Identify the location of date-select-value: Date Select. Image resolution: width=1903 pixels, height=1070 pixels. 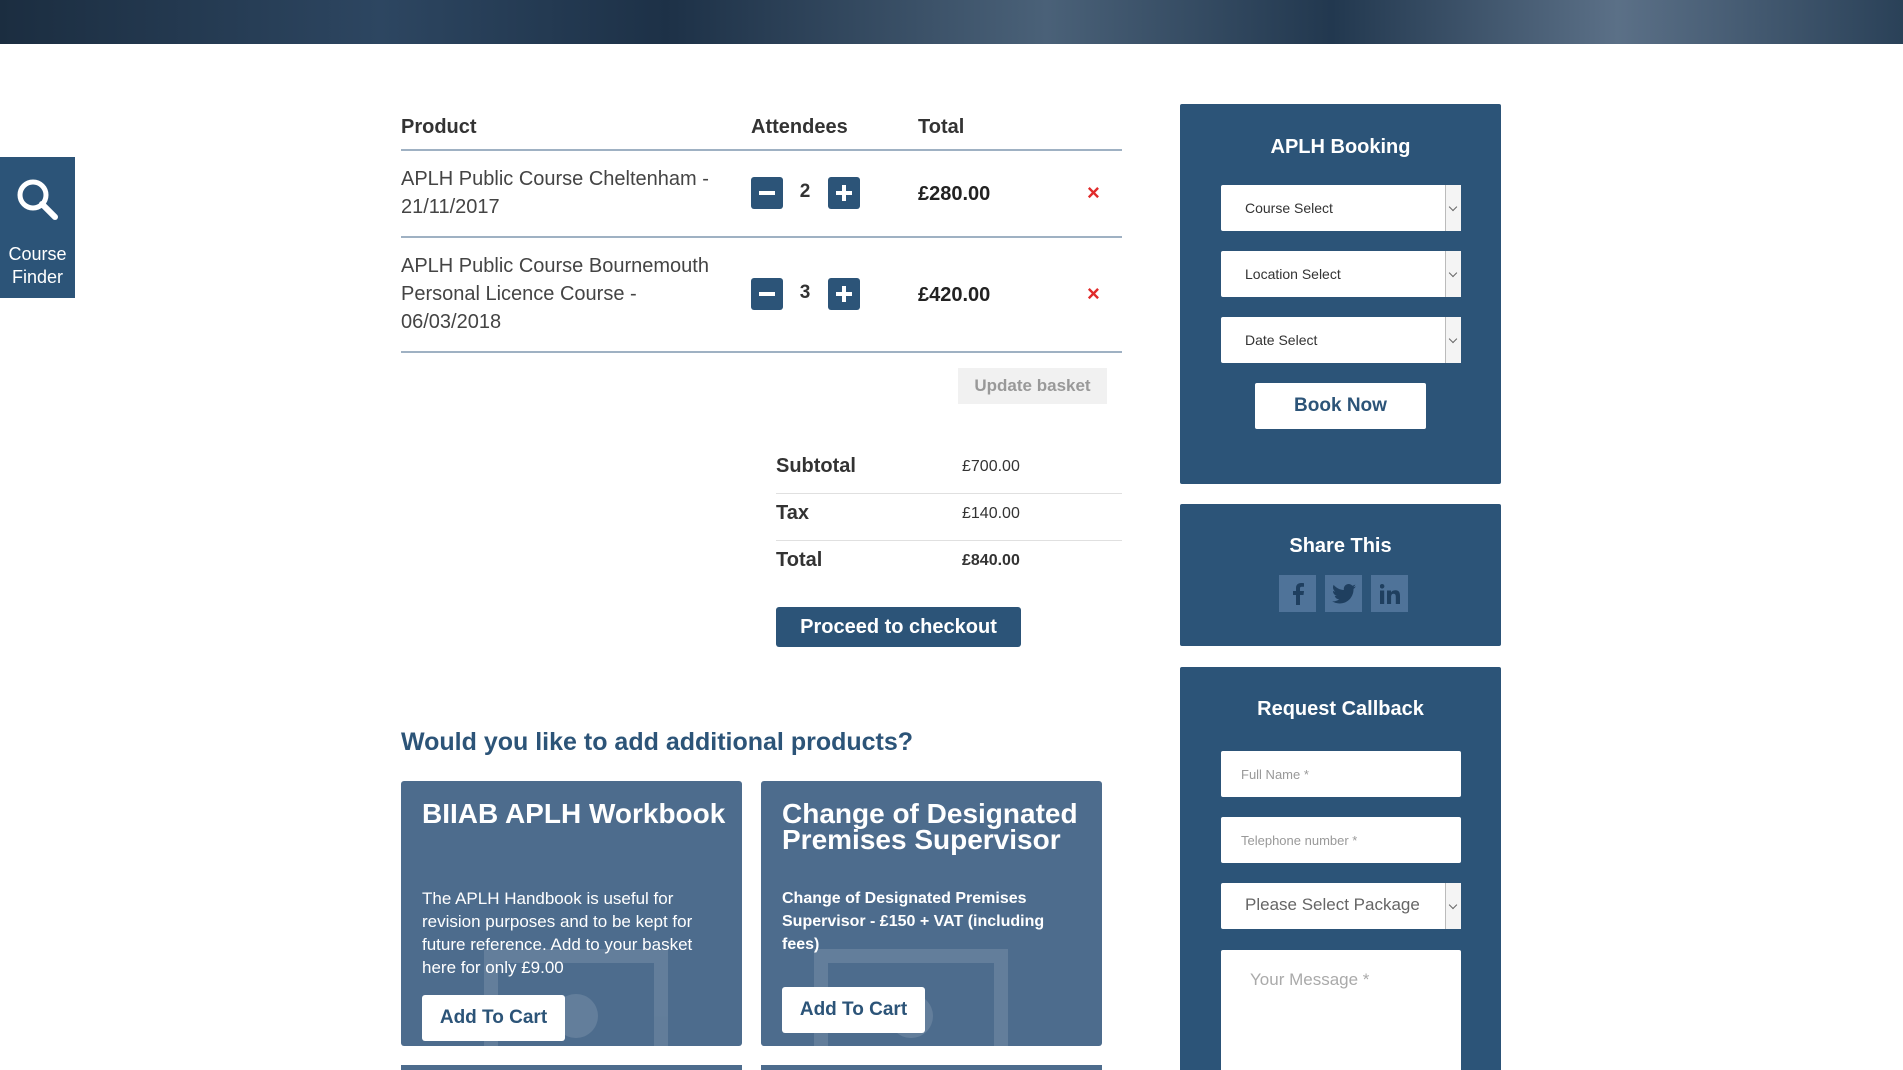
(1281, 340).